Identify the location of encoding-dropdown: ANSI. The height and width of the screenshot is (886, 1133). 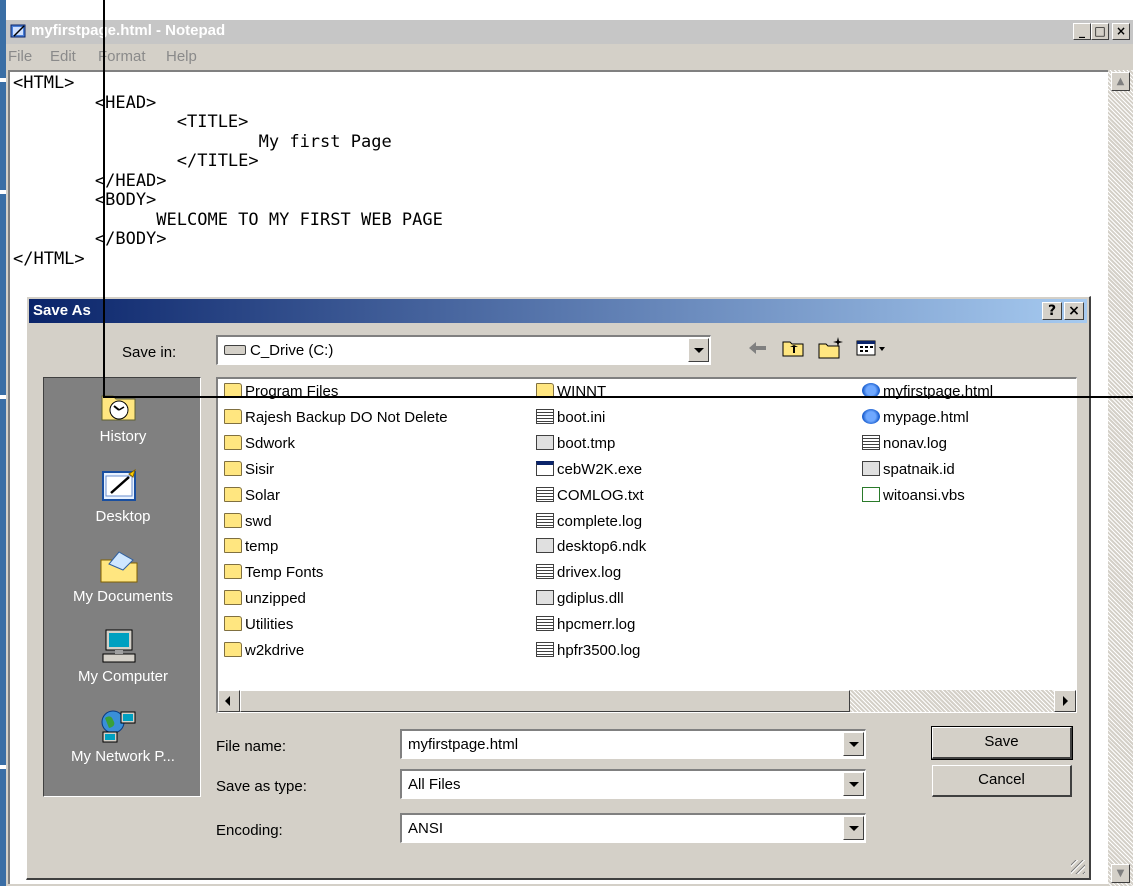
(633, 828).